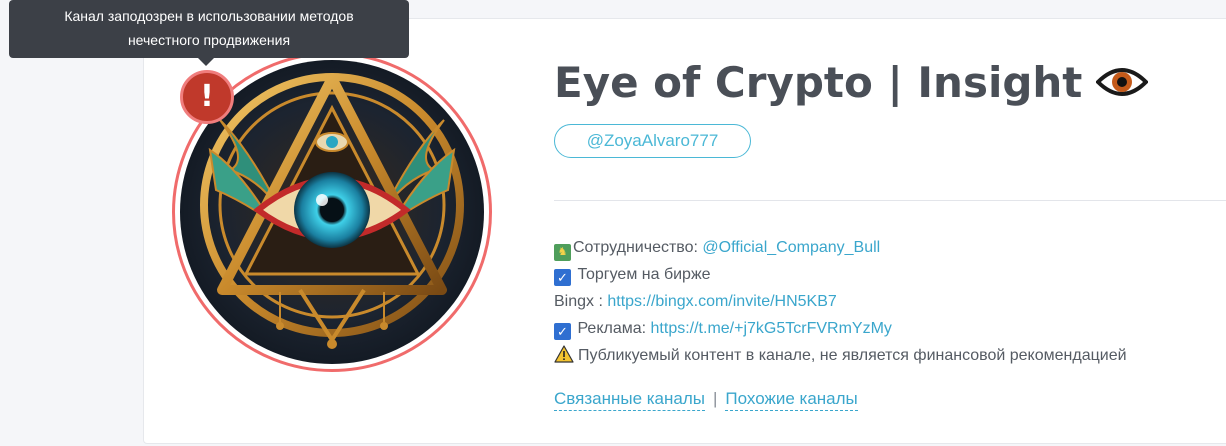 This screenshot has width=1226, height=446. I want to click on related-channels-link: Связанные каналы, so click(629, 400).